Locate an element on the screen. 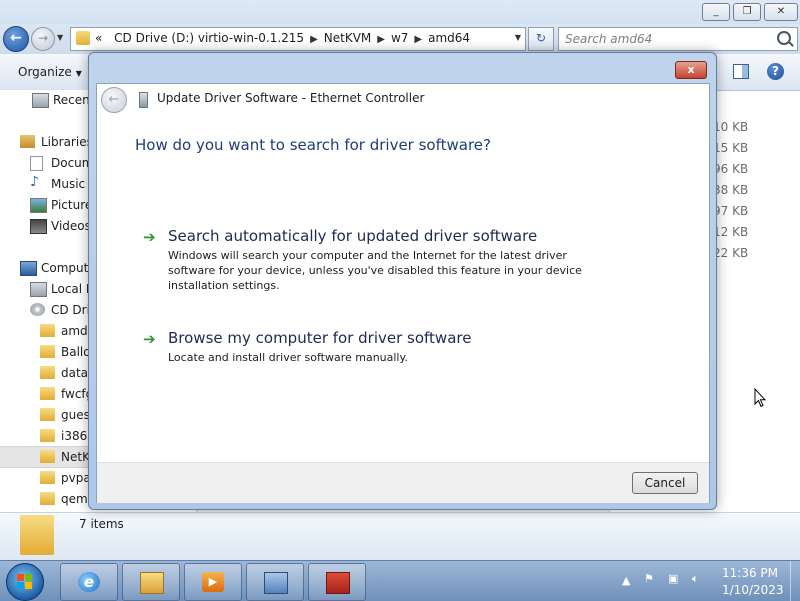 The height and width of the screenshot is (601, 800). preview-pane-icon is located at coordinates (741, 71).